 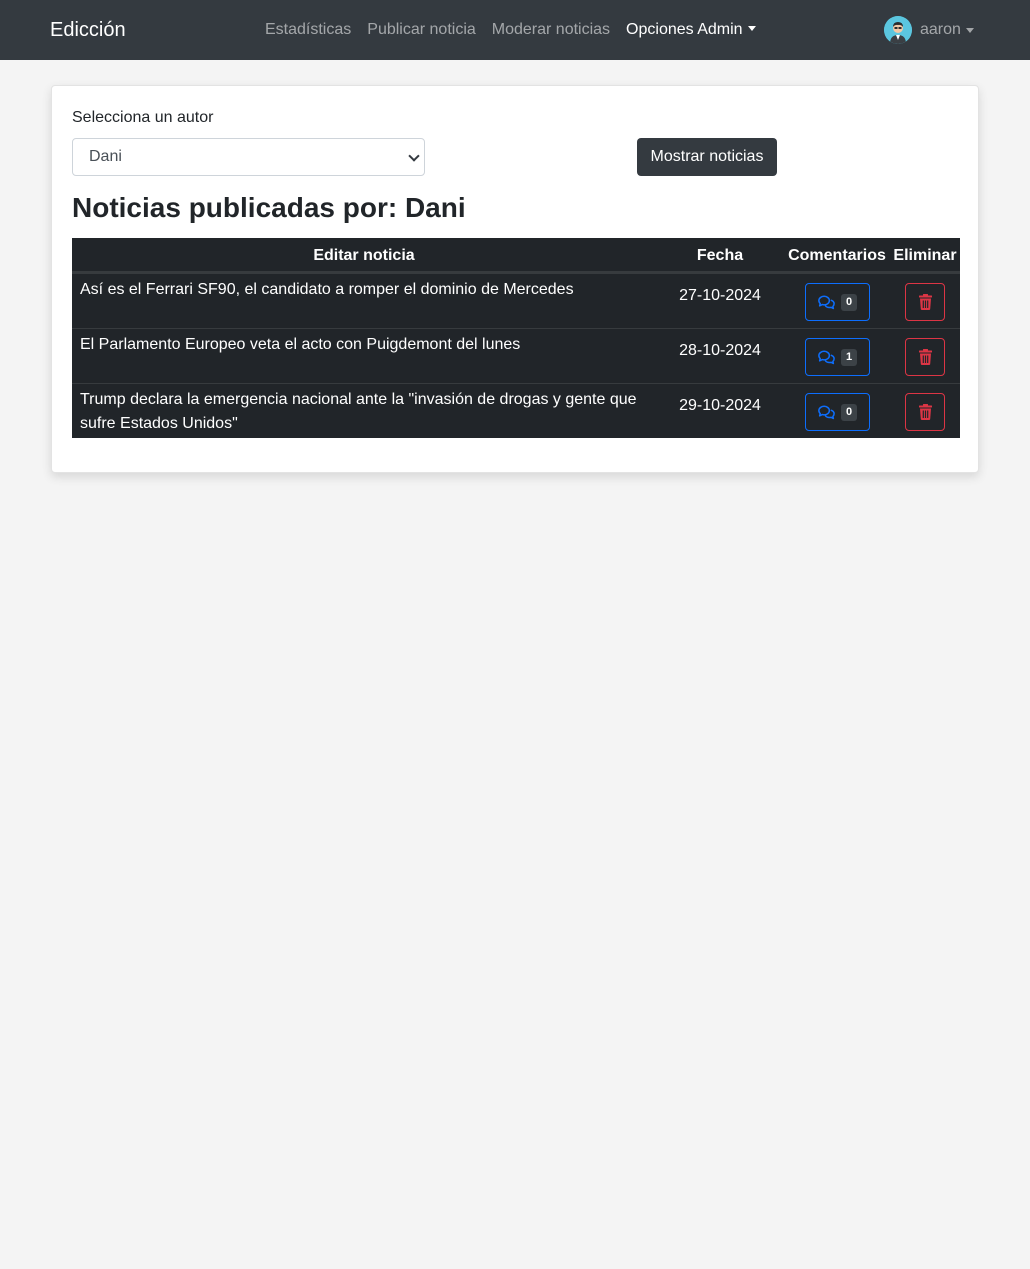 What do you see at coordinates (940, 29) in the screenshot?
I see `user-name: aaron` at bounding box center [940, 29].